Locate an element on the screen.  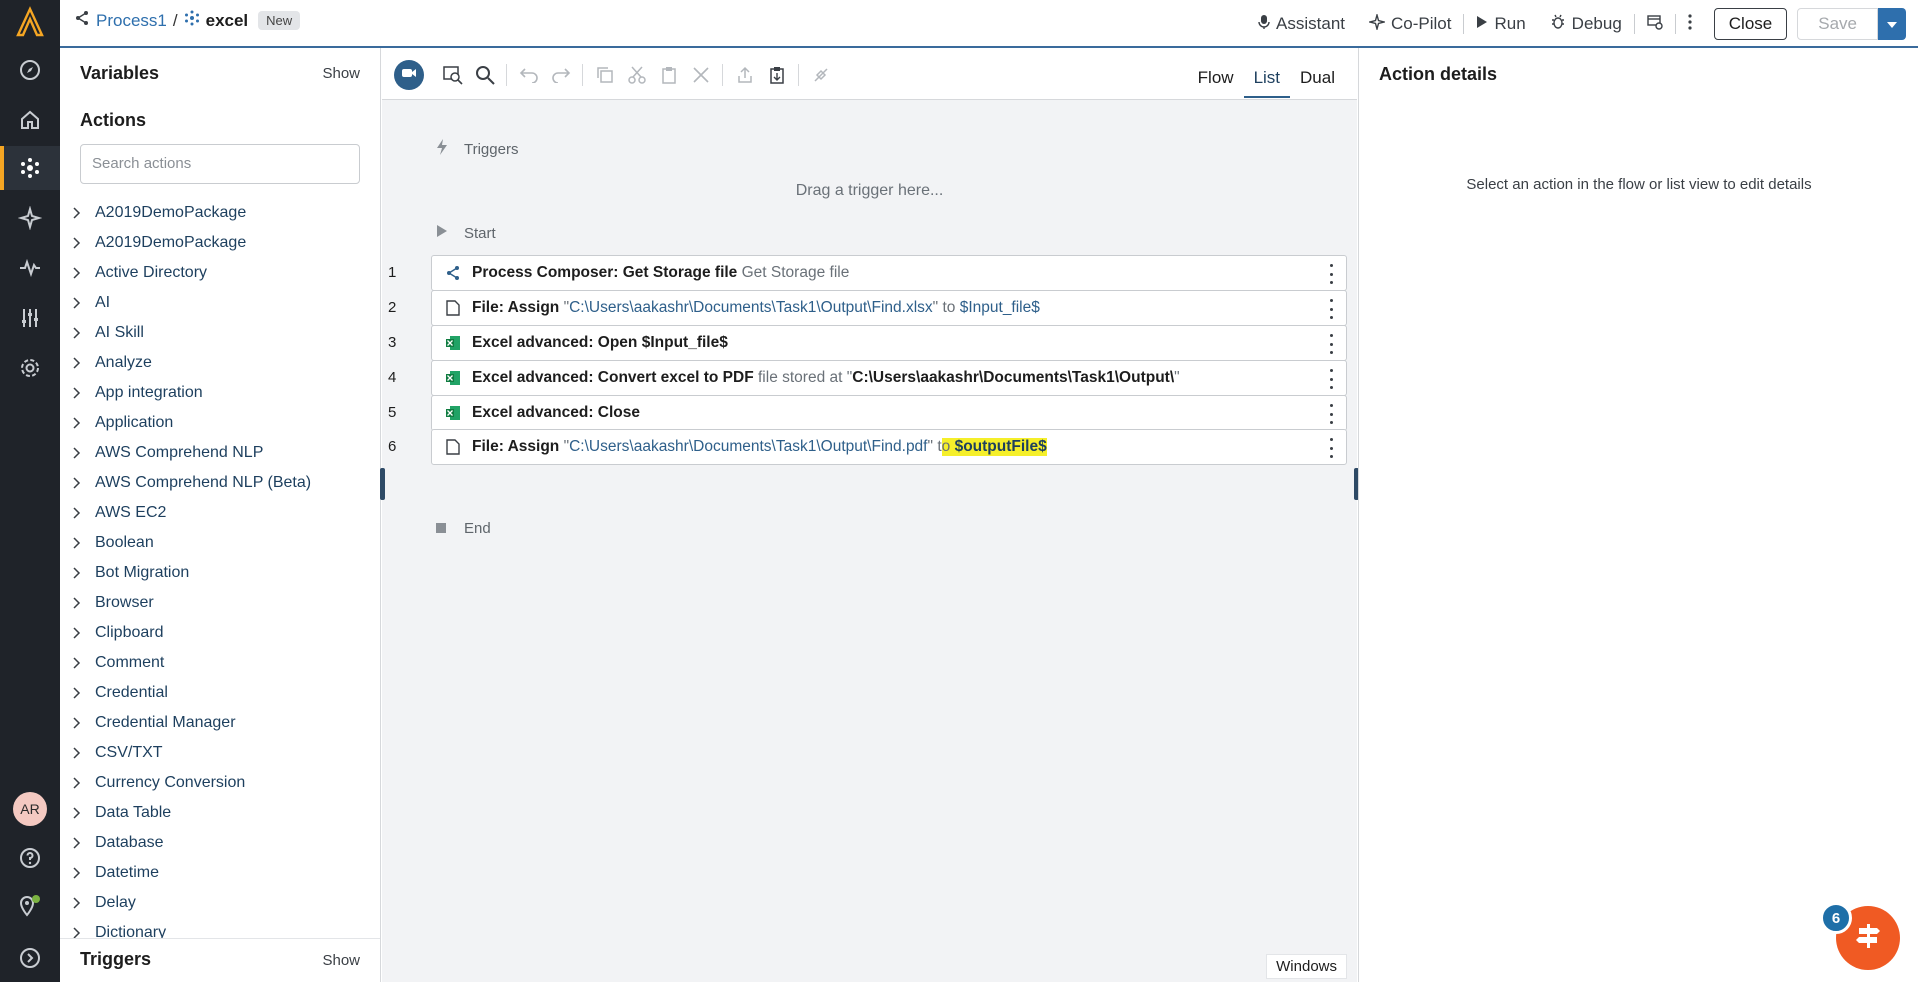
help-icon is located at coordinates (30, 858).